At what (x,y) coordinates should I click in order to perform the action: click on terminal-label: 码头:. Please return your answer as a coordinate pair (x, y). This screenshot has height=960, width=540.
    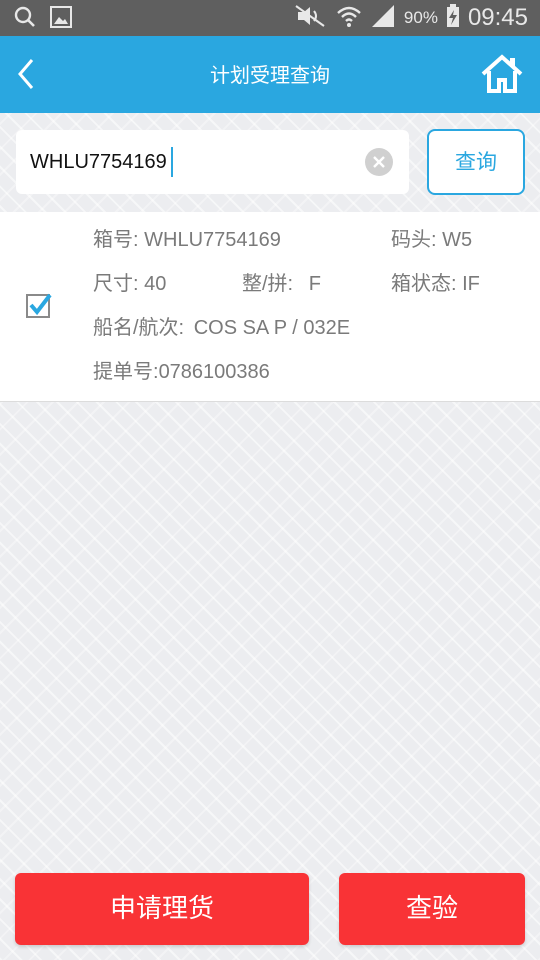
    Looking at the image, I should click on (414, 240).